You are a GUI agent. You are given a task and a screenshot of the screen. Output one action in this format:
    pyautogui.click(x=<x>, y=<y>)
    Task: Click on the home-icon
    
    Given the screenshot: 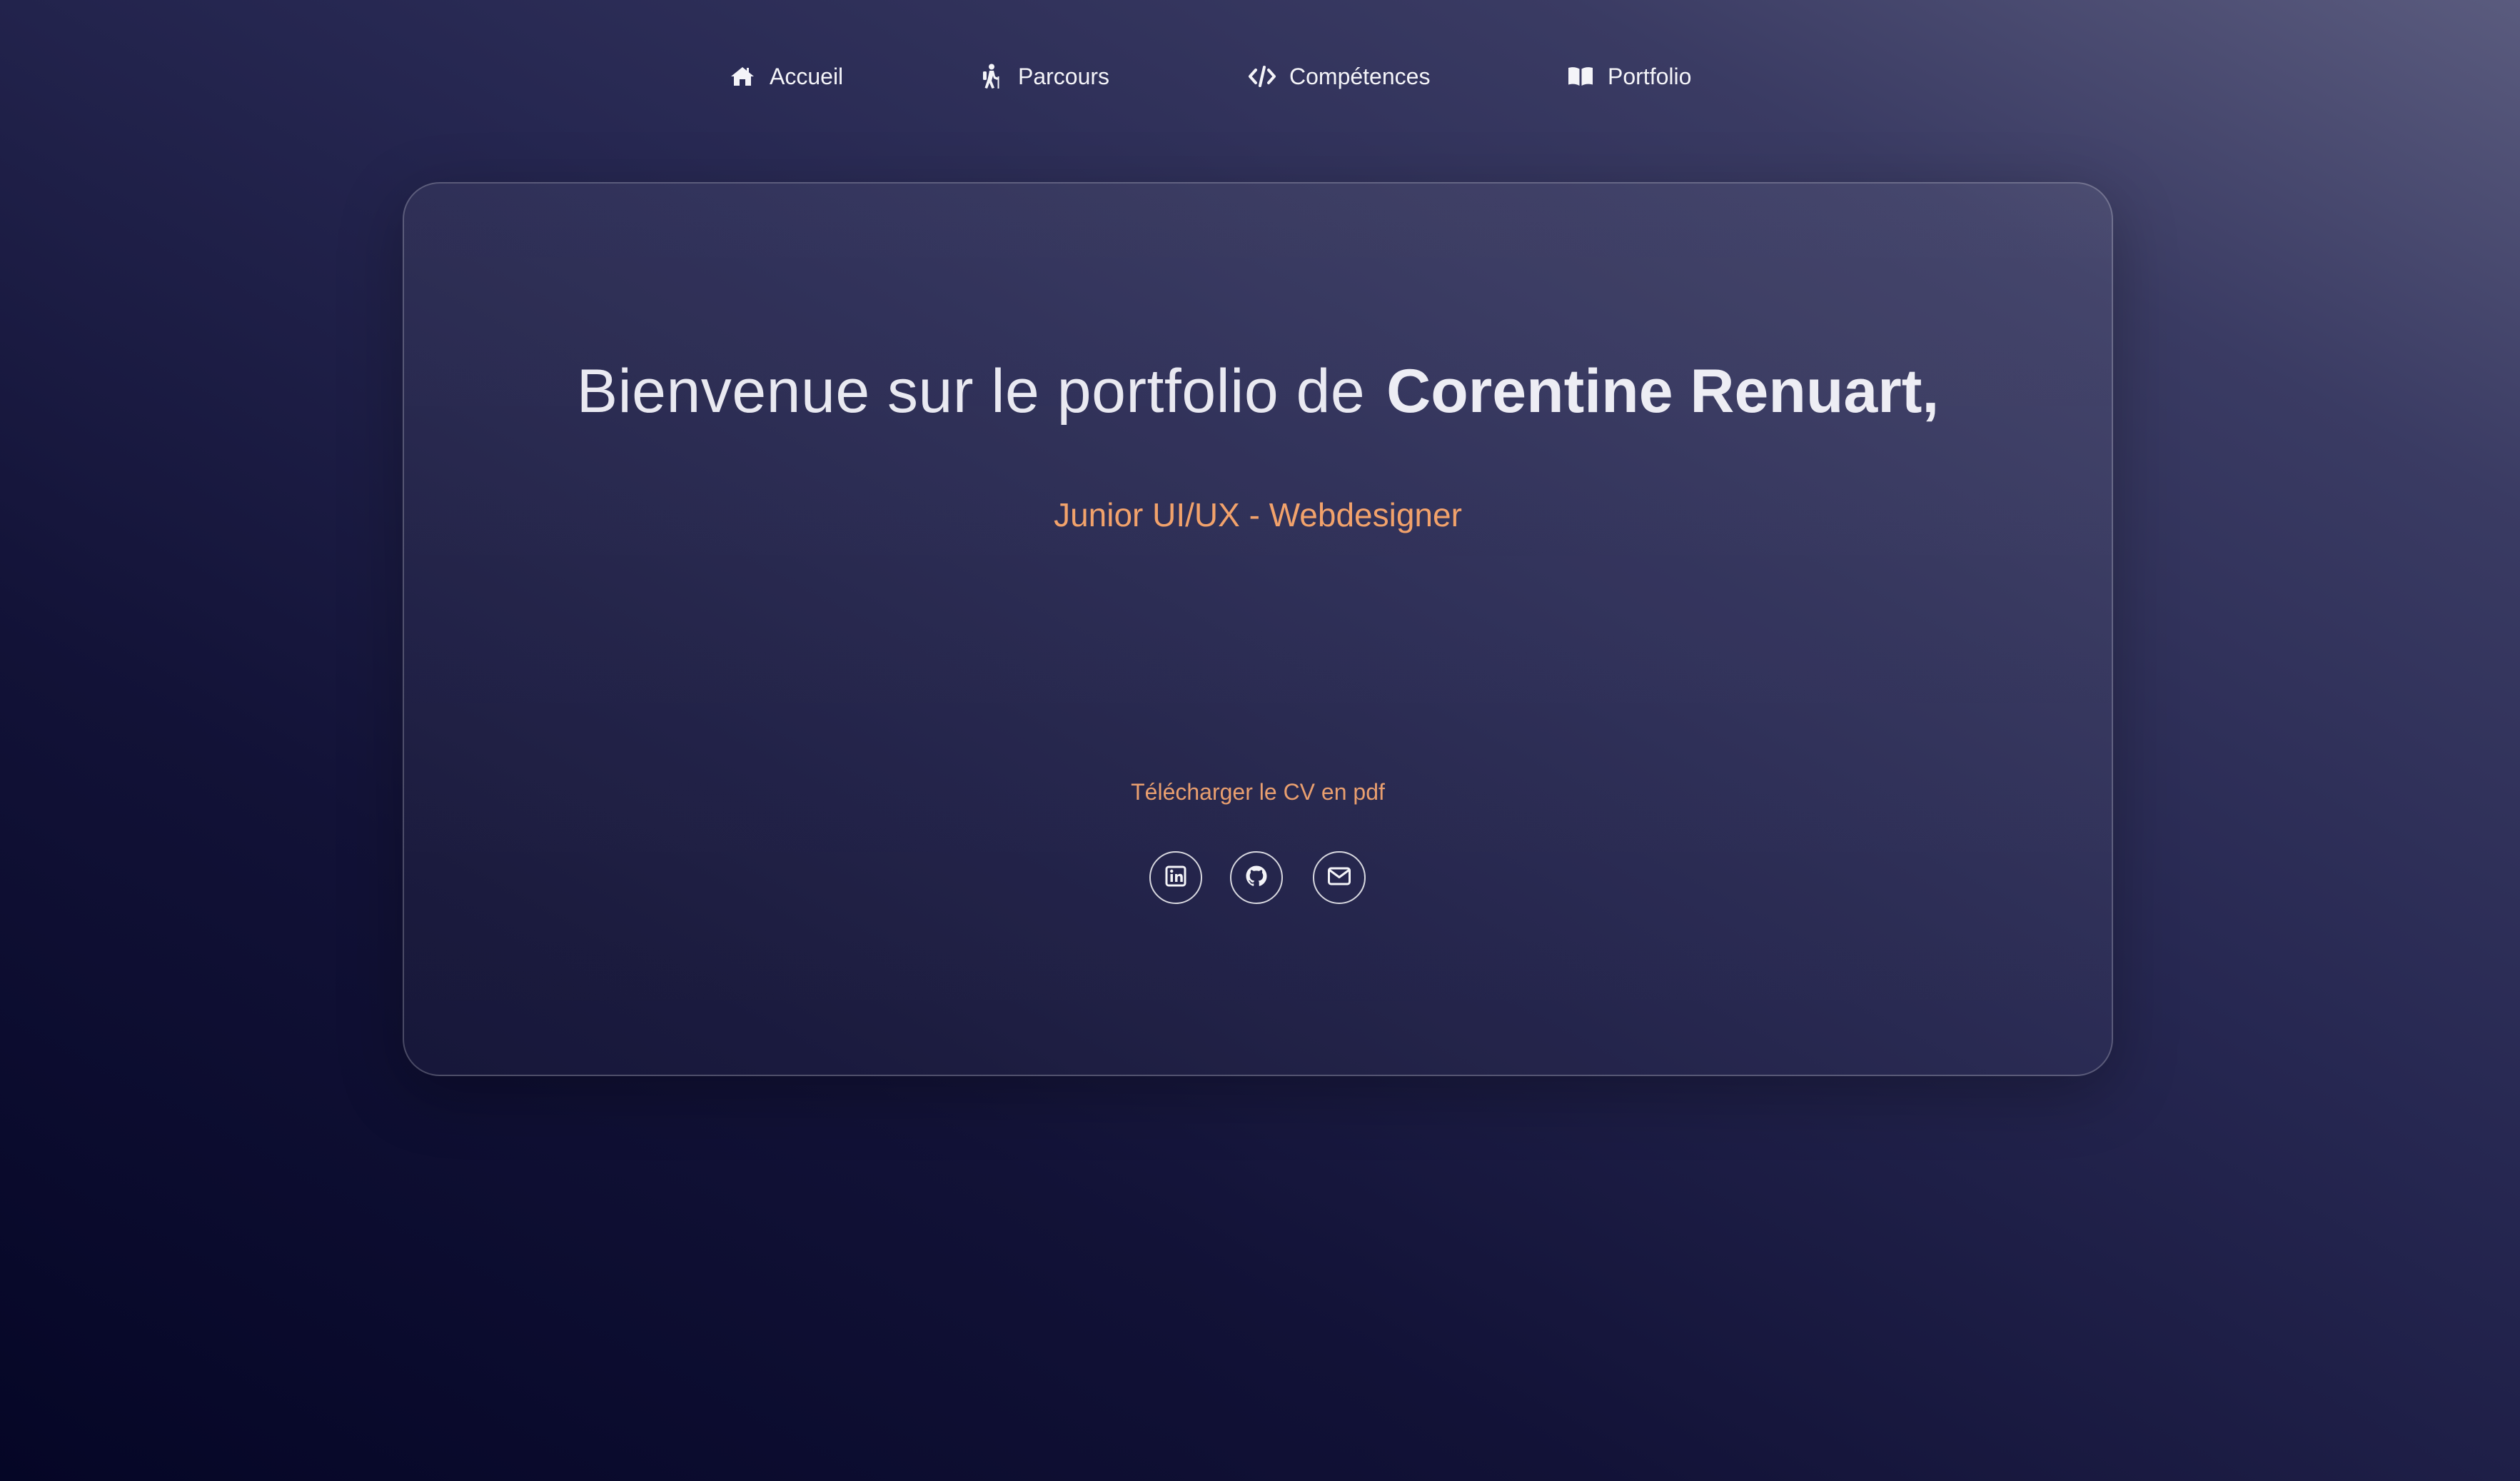 What is the action you would take?
    pyautogui.click(x=742, y=77)
    